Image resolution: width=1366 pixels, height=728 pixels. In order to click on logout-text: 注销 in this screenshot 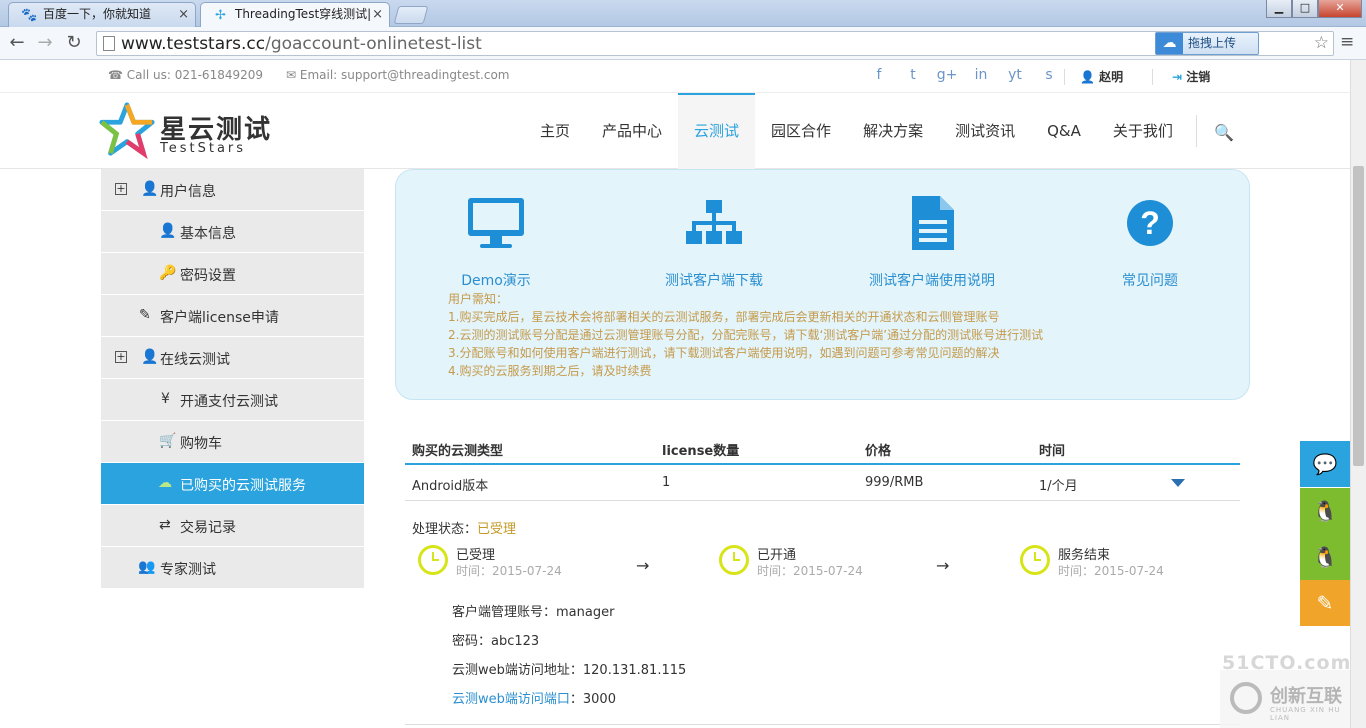, I will do `click(1198, 77)`.